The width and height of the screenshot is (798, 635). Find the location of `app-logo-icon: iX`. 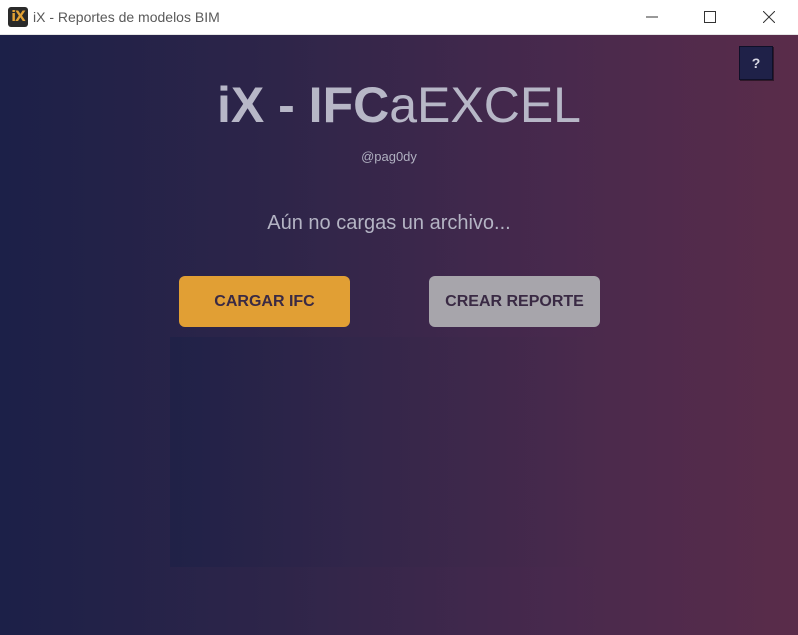

app-logo-icon: iX is located at coordinates (18, 17).